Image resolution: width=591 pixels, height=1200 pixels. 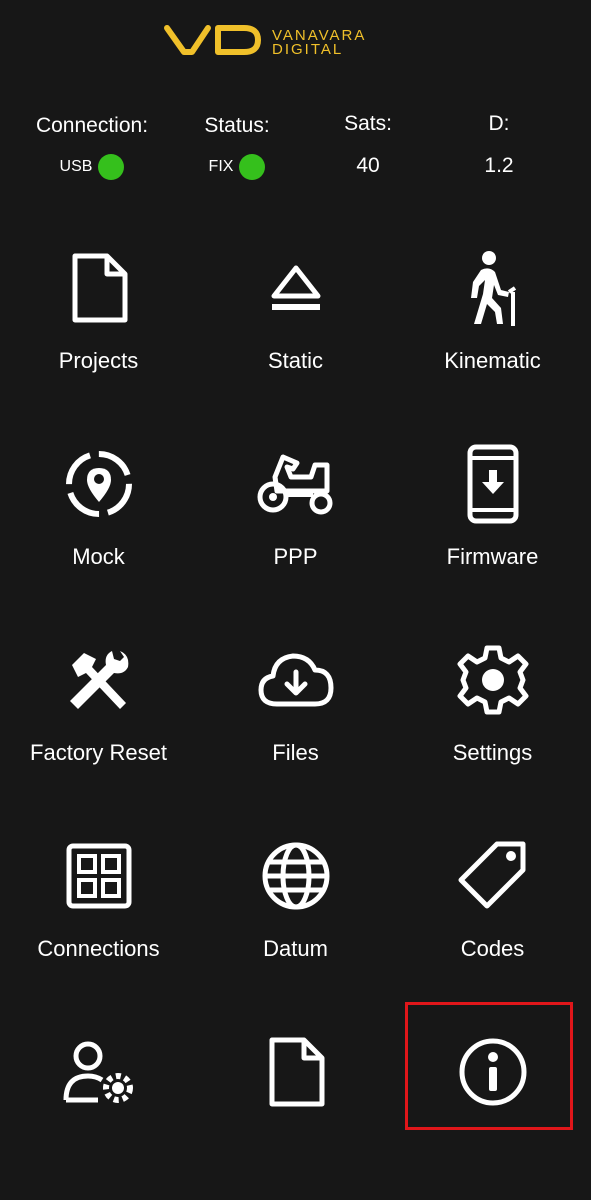 I want to click on menu-kinematic-label: Kinematic, so click(x=492, y=360).